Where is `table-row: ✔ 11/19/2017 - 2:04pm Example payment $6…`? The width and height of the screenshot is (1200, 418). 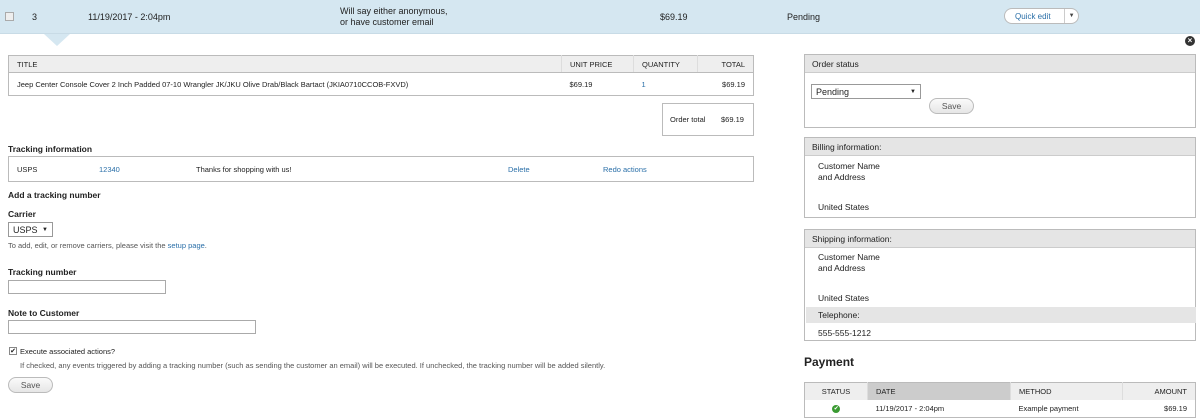
table-row: ✔ 11/19/2017 - 2:04pm Example payment $6… is located at coordinates (1000, 409).